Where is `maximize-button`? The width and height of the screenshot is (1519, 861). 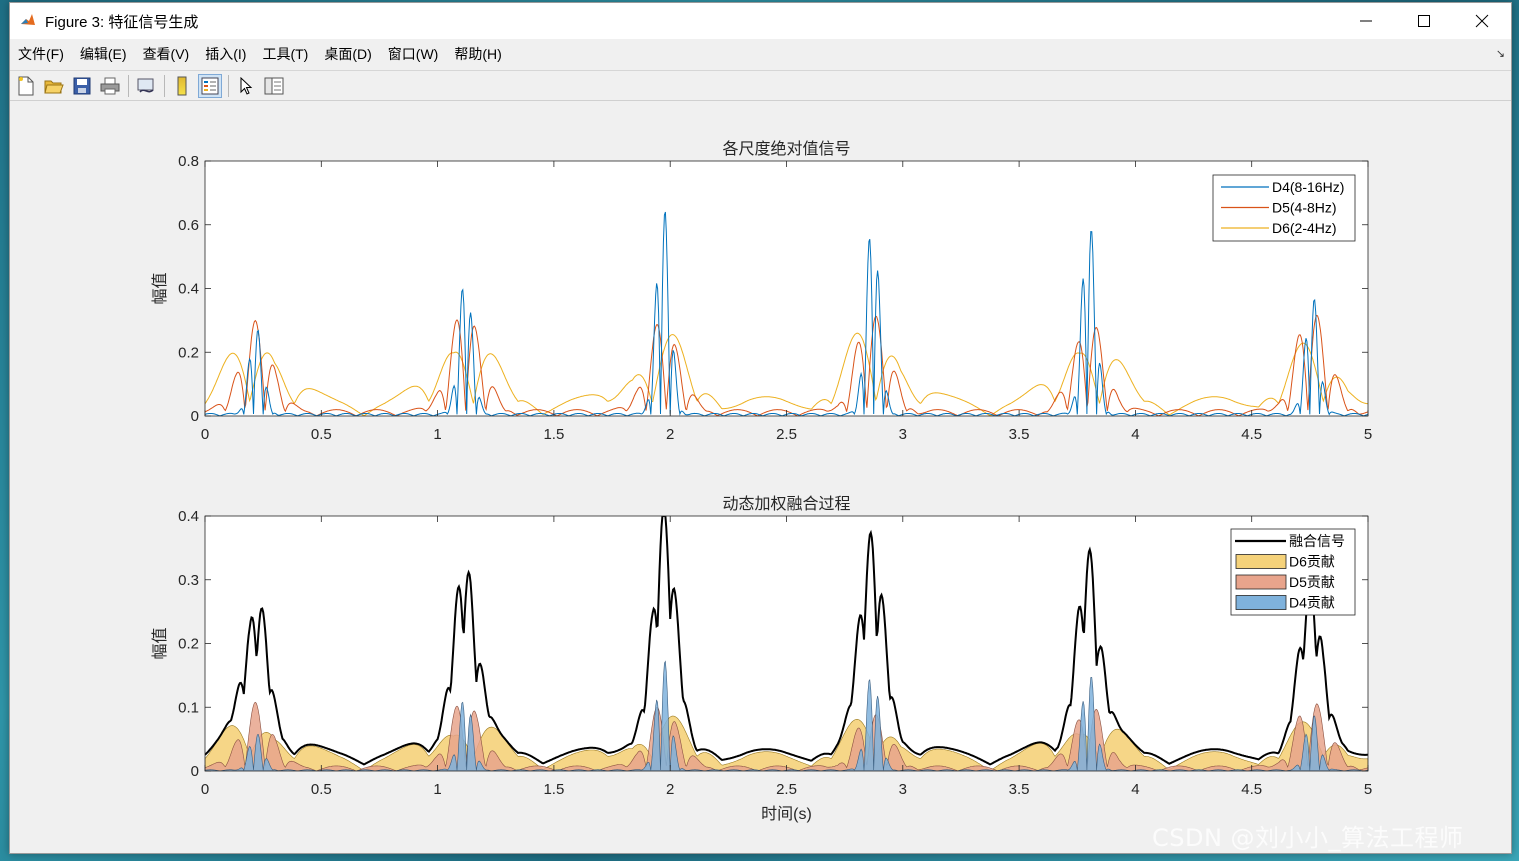
maximize-button is located at coordinates (1424, 21).